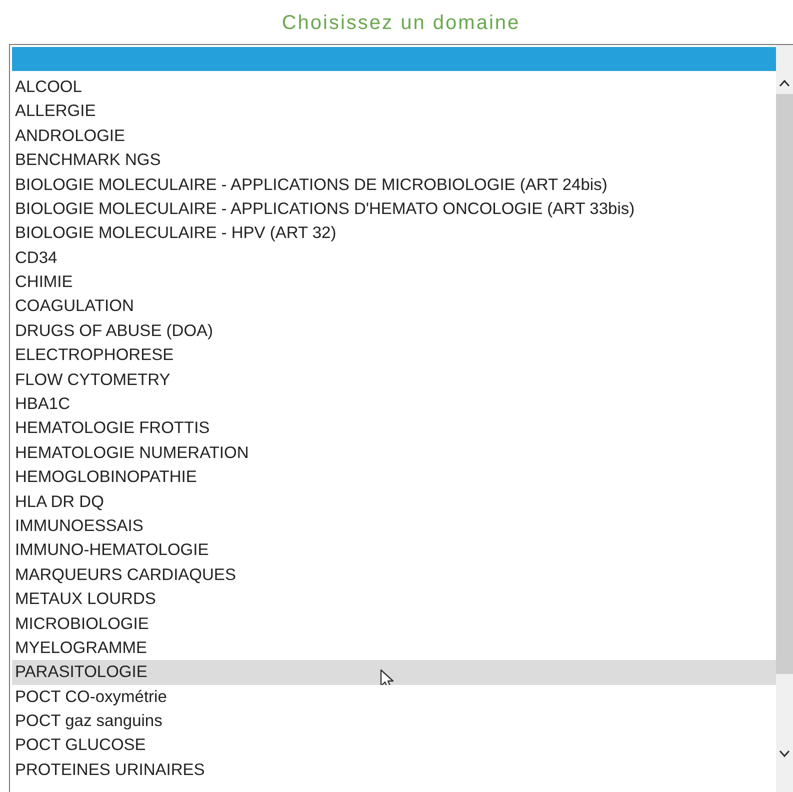 The height and width of the screenshot is (792, 793). I want to click on scroll-down-icon, so click(784, 754).